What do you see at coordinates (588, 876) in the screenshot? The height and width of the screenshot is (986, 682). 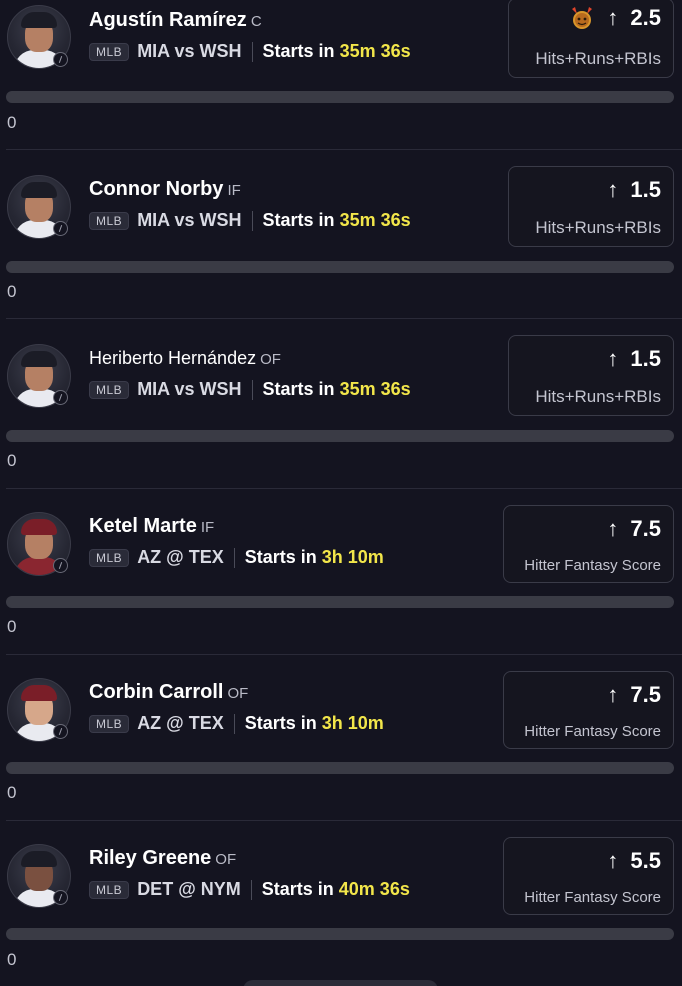 I see `projection-button: ↑ 5.5 Hitter Fantasy Score` at bounding box center [588, 876].